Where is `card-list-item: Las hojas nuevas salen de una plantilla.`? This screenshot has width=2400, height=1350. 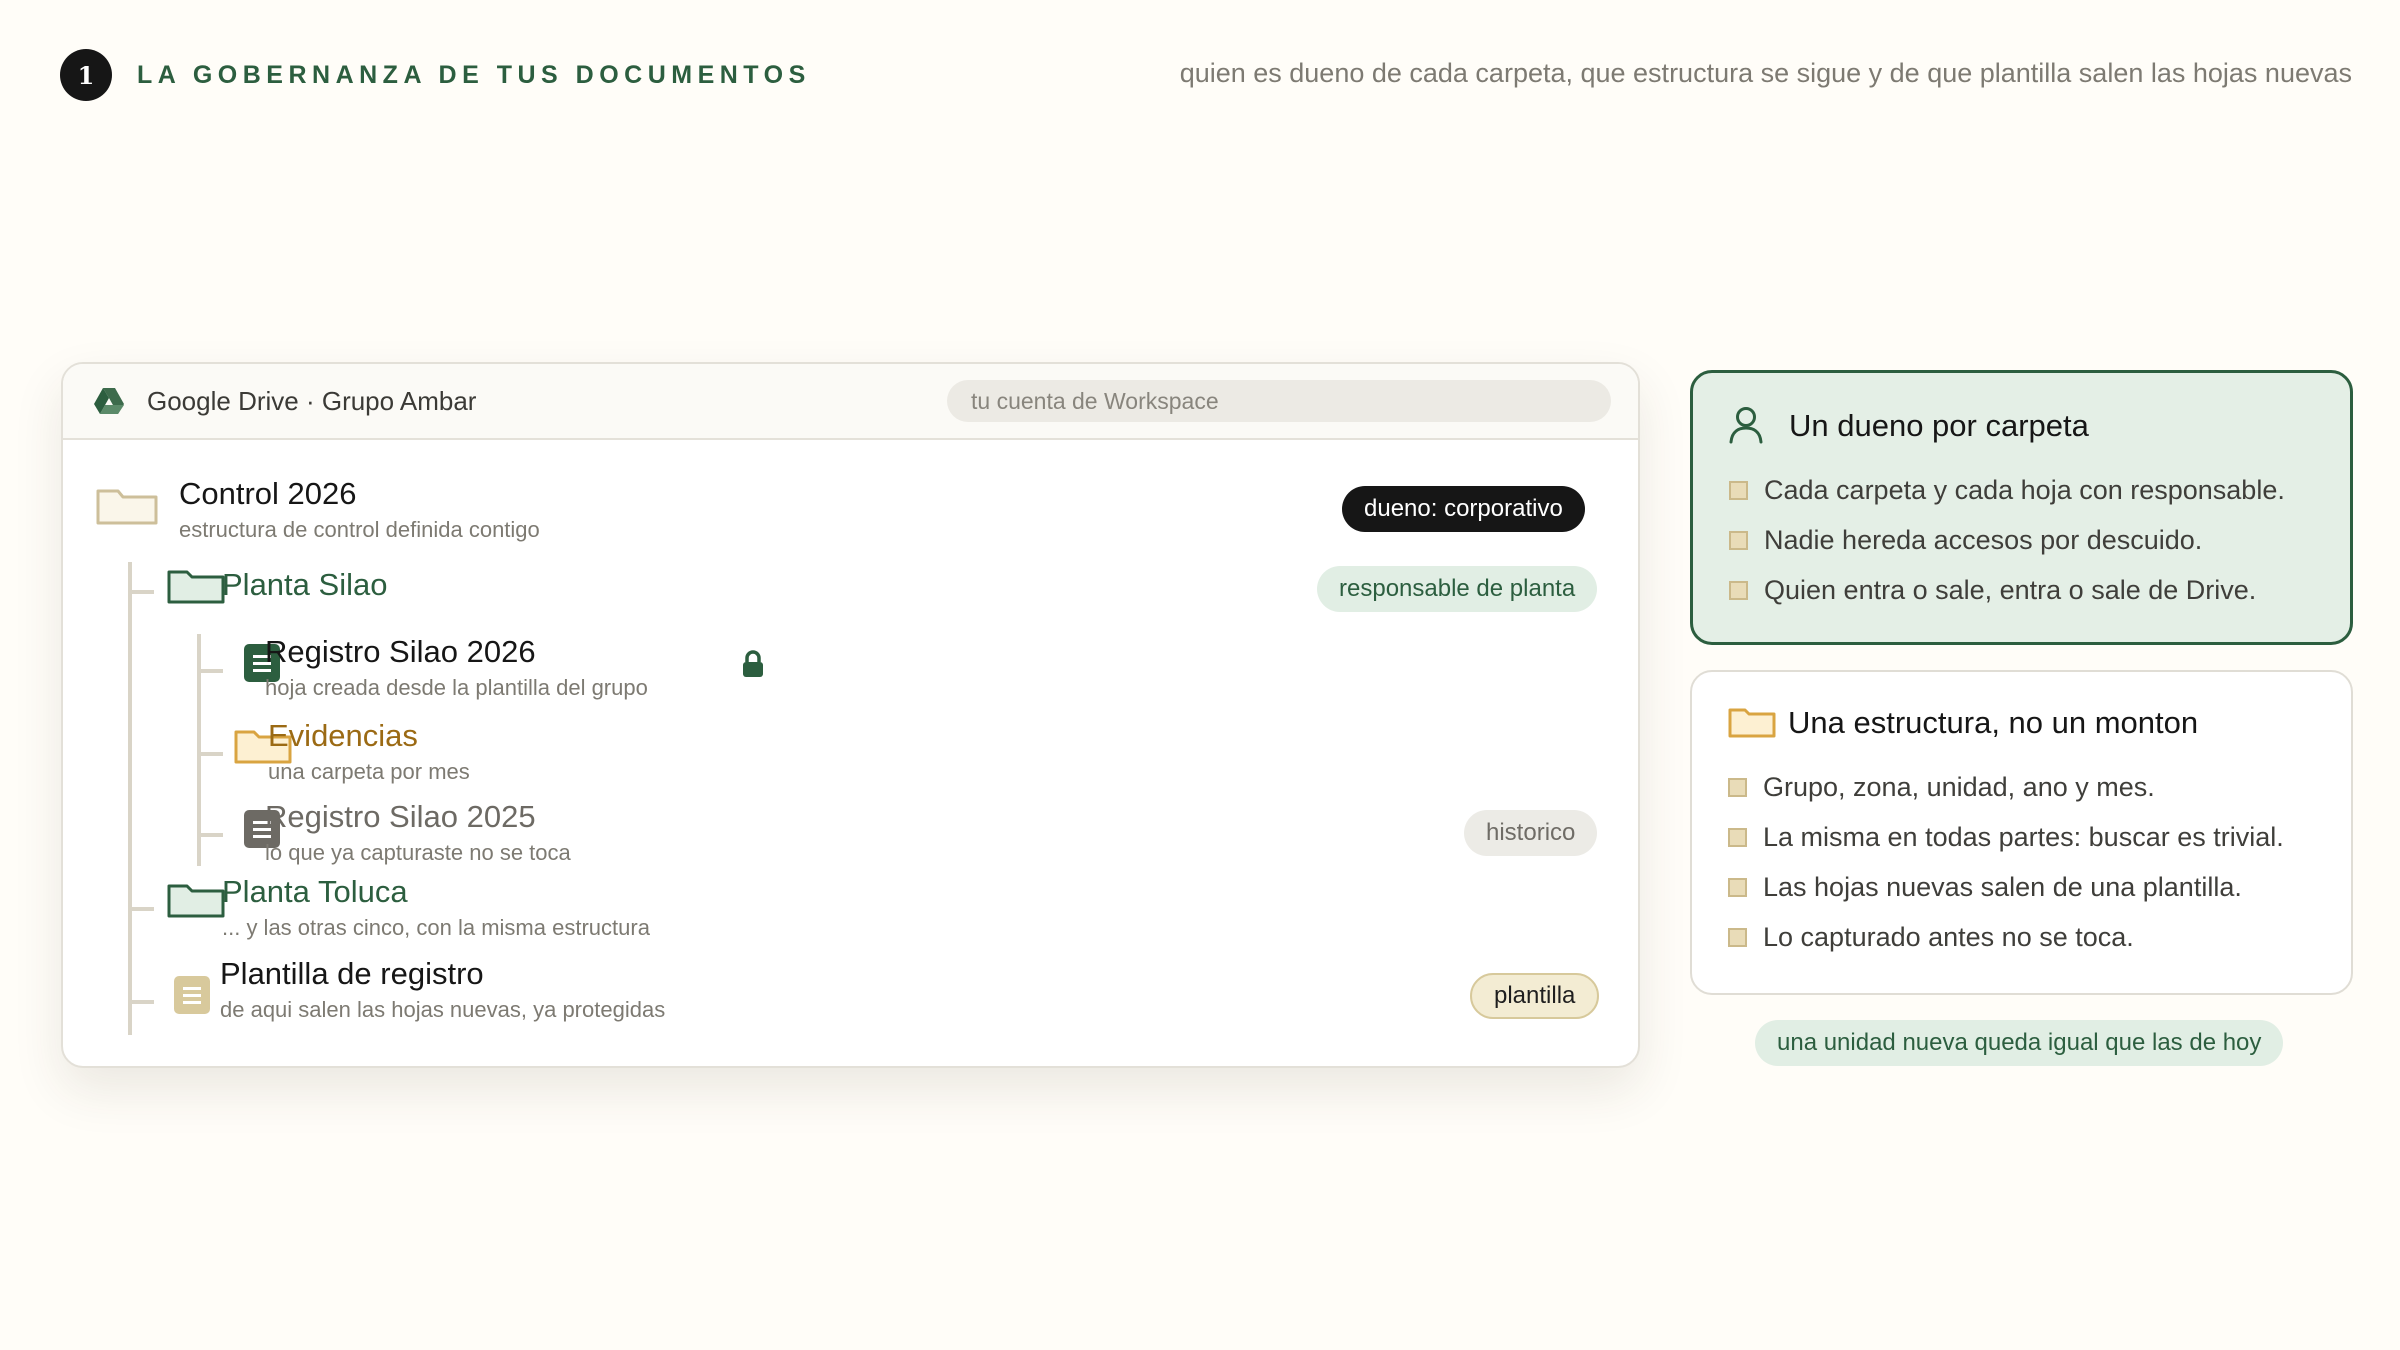
card-list-item: Las hojas nuevas salen de una plantilla. is located at coordinates (1985, 887).